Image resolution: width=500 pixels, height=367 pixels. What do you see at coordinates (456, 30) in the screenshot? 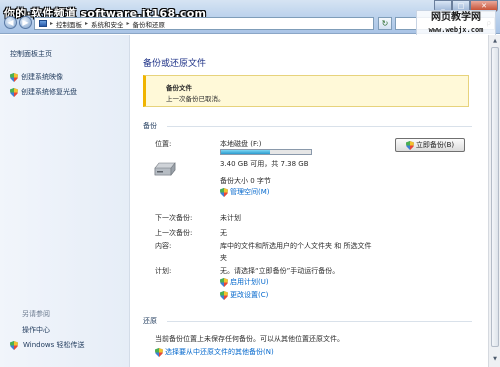
I see `watermark-line2: www.webjx.com` at bounding box center [456, 30].